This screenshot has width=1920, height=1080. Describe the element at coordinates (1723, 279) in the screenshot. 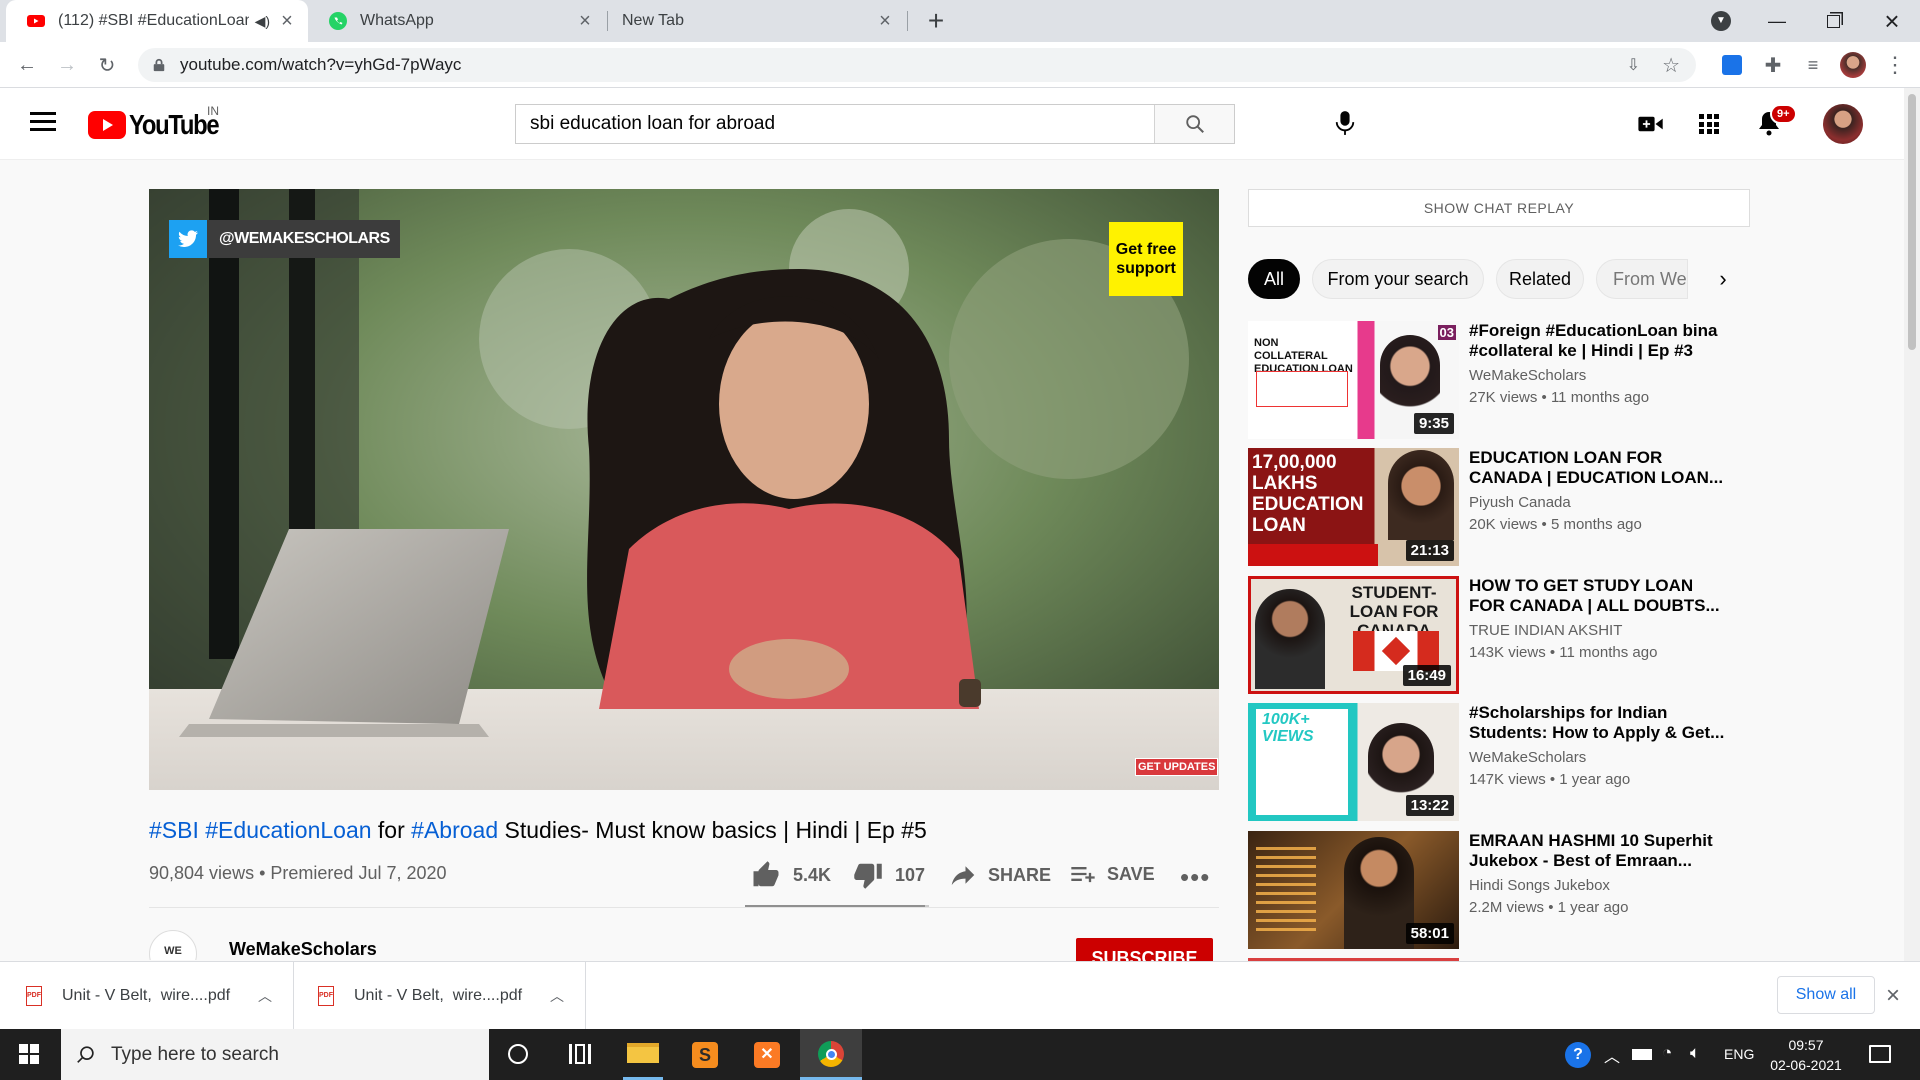

I see `chips-next-chevron-icon: ›` at that location.